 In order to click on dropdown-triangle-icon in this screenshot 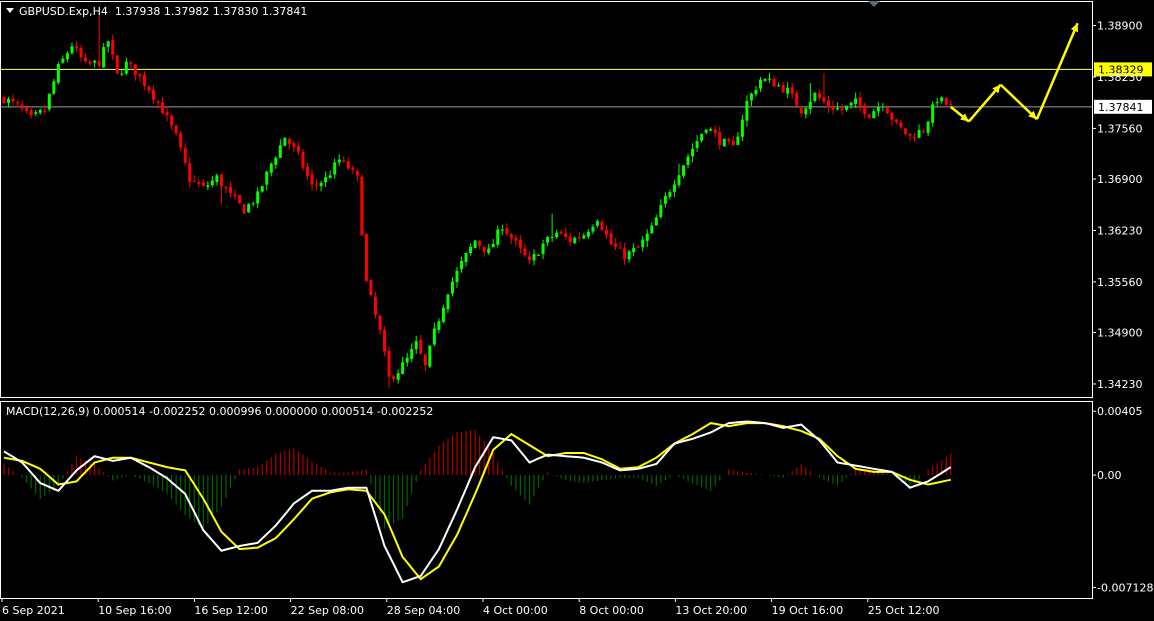, I will do `click(10, 10)`.